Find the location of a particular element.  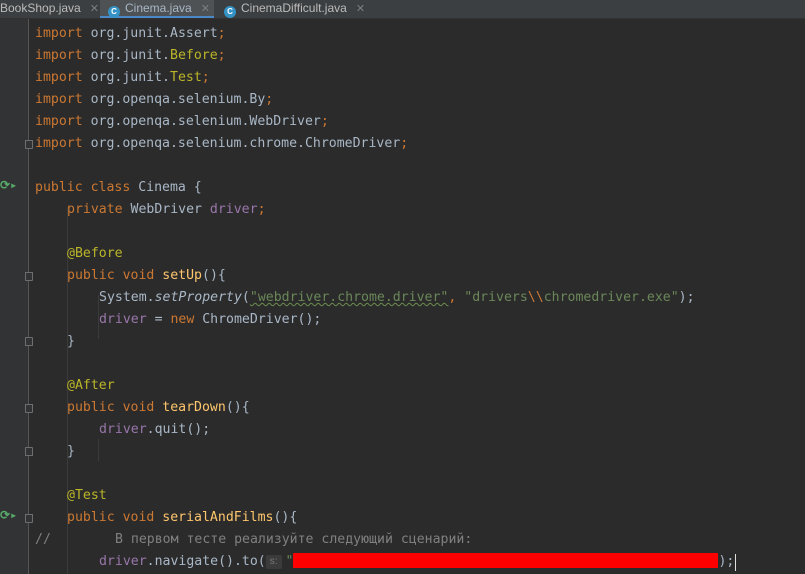

tab-label: Cinema.java is located at coordinates (158, 8).